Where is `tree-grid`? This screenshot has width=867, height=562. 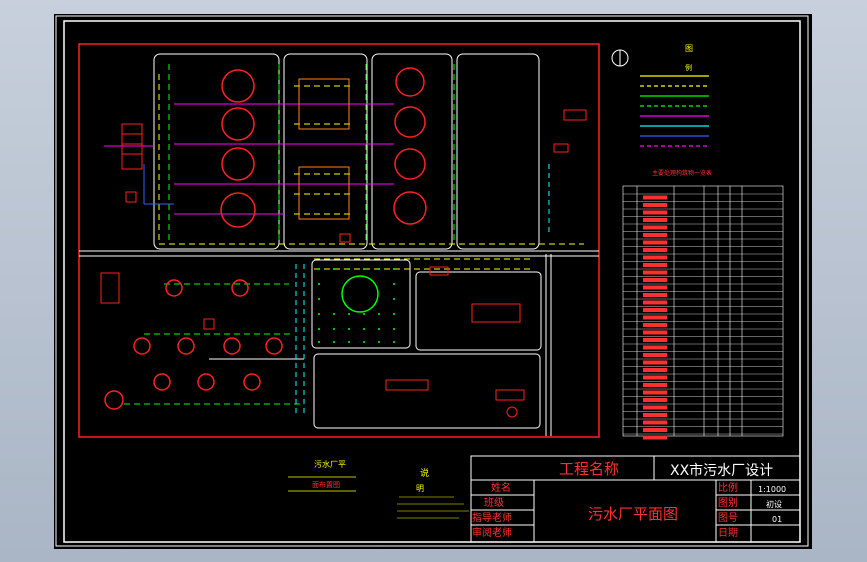
tree-grid is located at coordinates (356, 305).